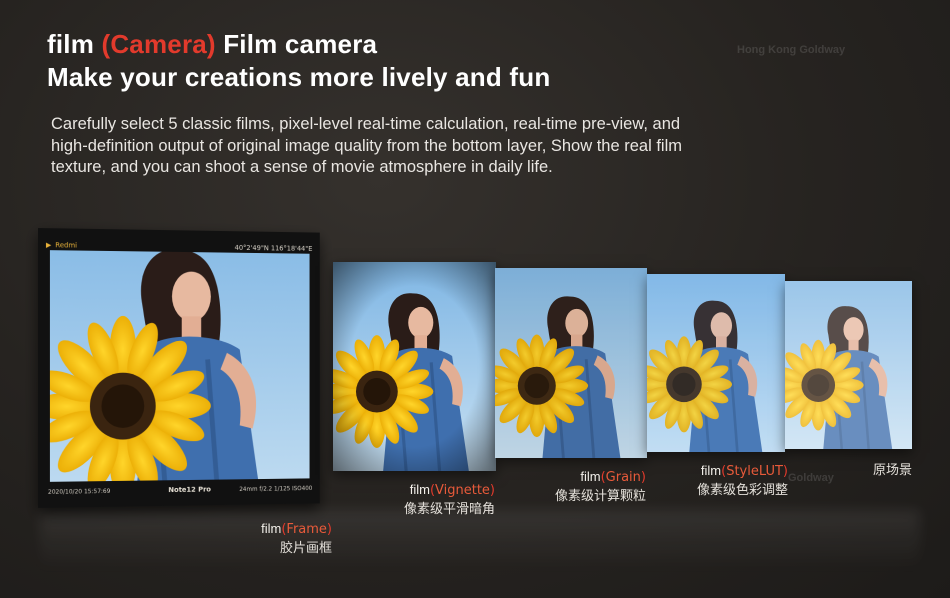 This screenshot has width=950, height=598. Describe the element at coordinates (742, 490) in the screenshot. I see `label-cn: 像素级色彩调整` at that location.